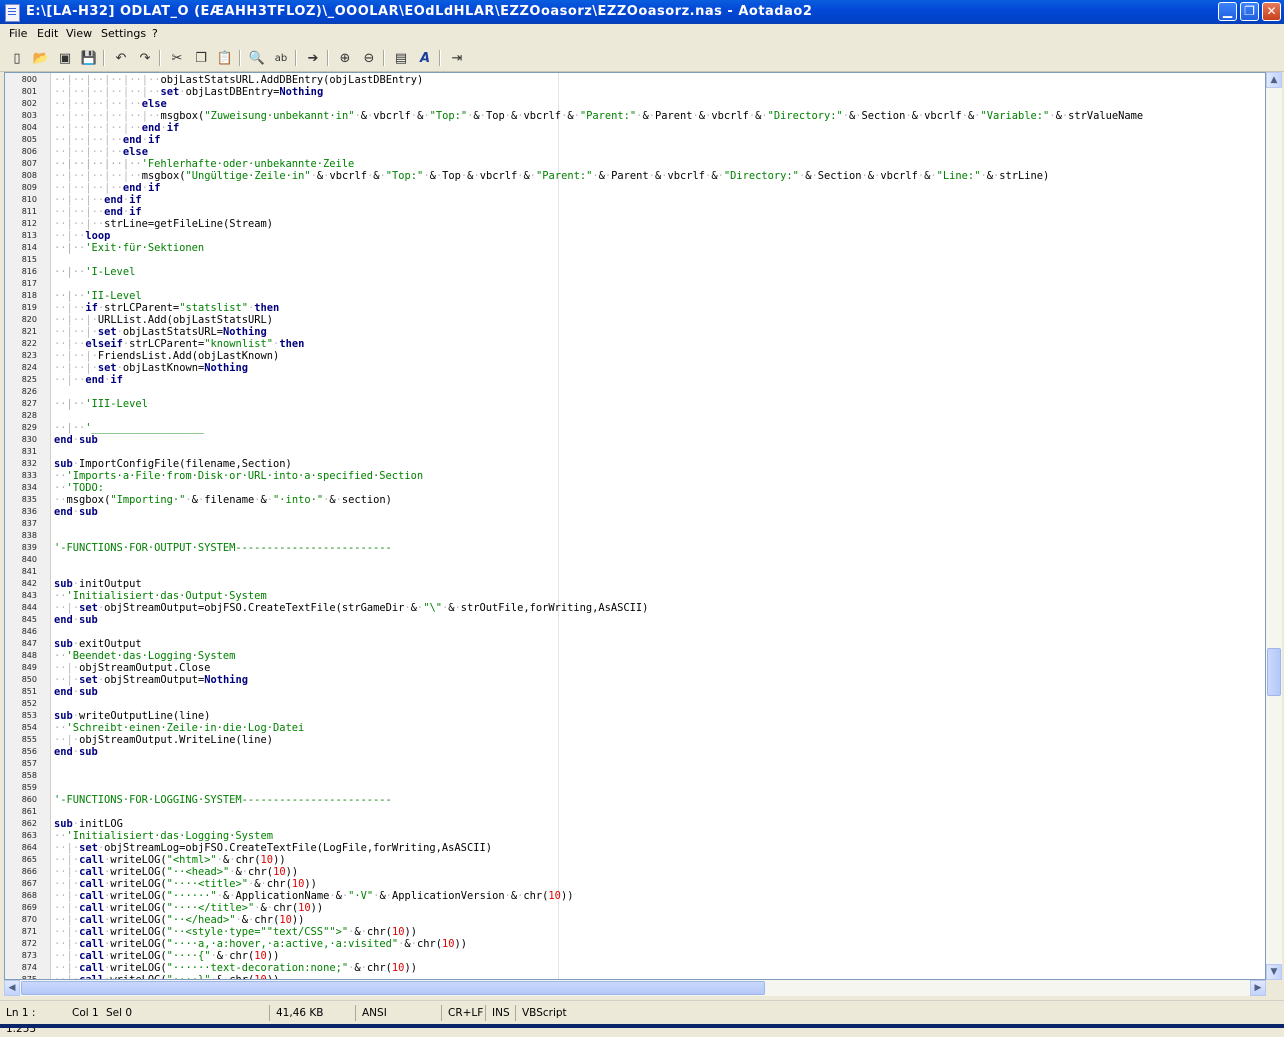 The height and width of the screenshot is (1037, 1284). Describe the element at coordinates (635, 668) in the screenshot. I see `code-line: 849 ··|·objStreamOutput.Close` at that location.